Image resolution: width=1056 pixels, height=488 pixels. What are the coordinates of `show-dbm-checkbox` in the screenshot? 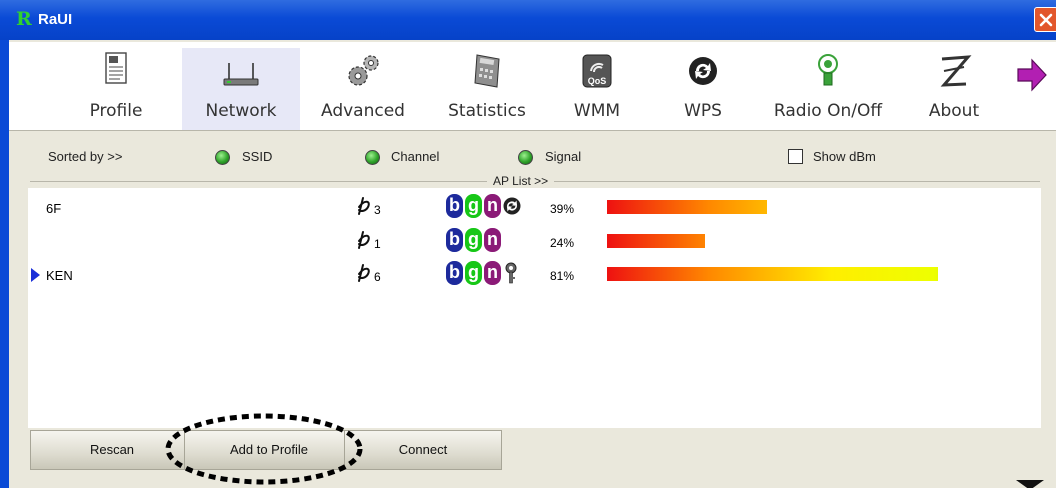 It's located at (795, 156).